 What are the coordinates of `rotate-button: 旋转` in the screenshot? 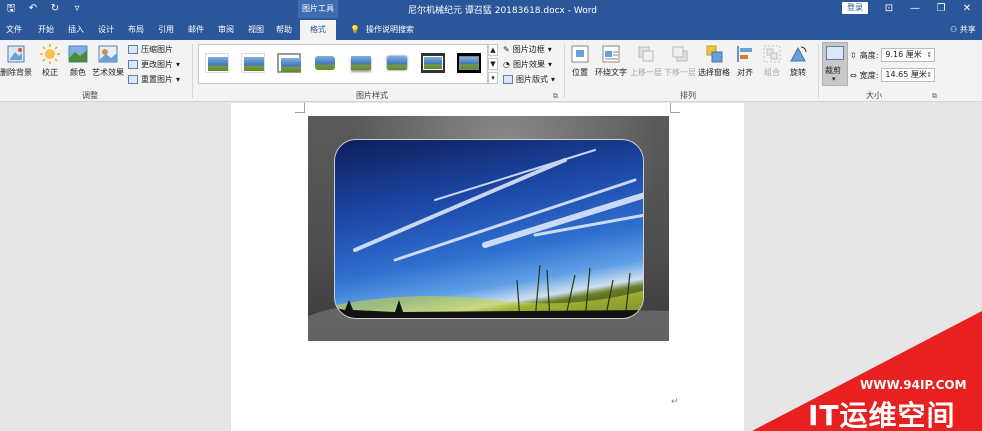 It's located at (798, 61).